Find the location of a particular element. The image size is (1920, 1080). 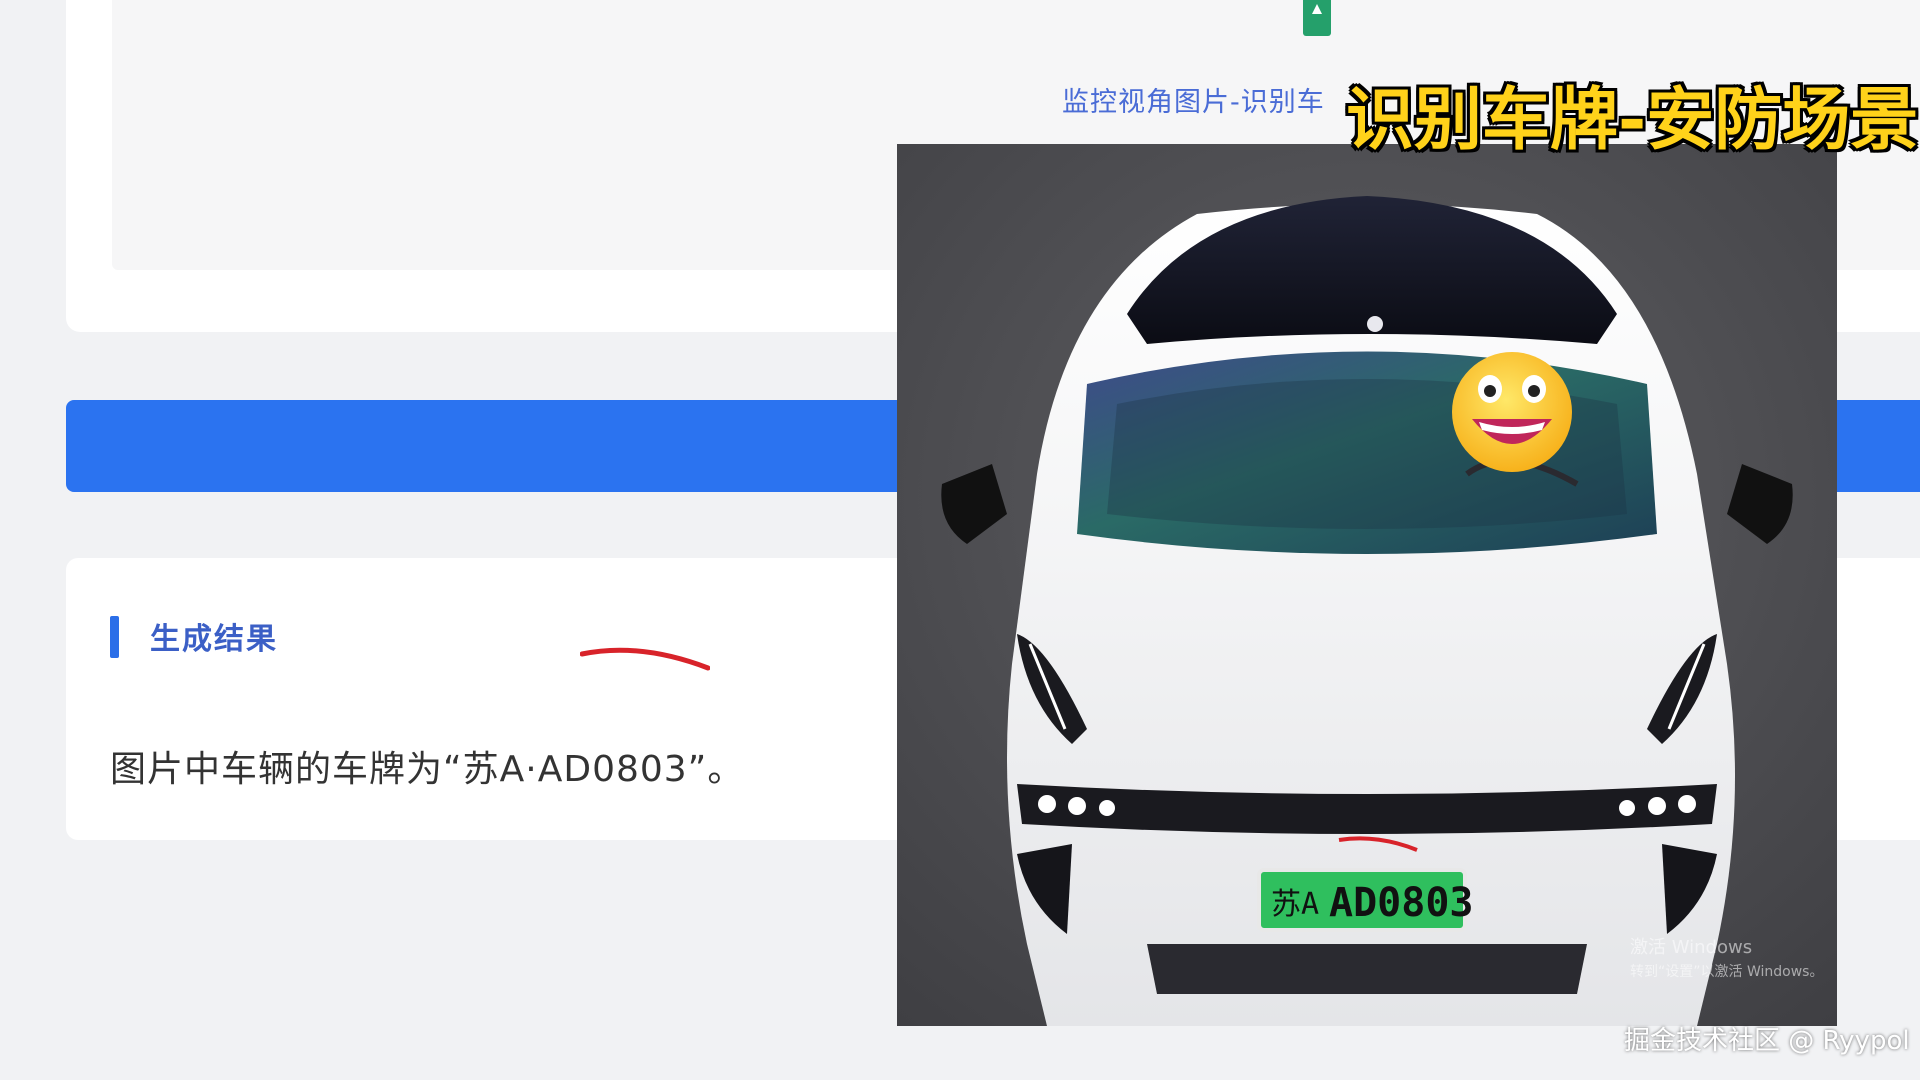

plate-province: 苏A is located at coordinates (1295, 904).